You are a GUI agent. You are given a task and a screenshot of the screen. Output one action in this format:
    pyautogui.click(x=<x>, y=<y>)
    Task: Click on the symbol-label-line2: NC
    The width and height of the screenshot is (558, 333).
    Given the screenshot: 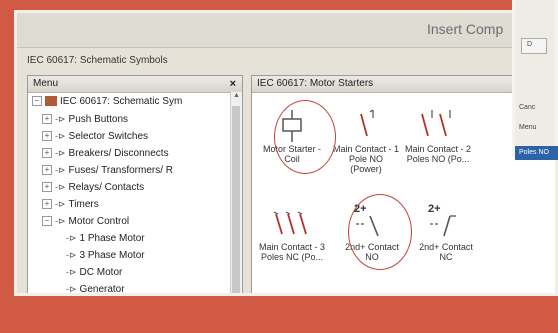 What is the action you would take?
    pyautogui.click(x=446, y=257)
    